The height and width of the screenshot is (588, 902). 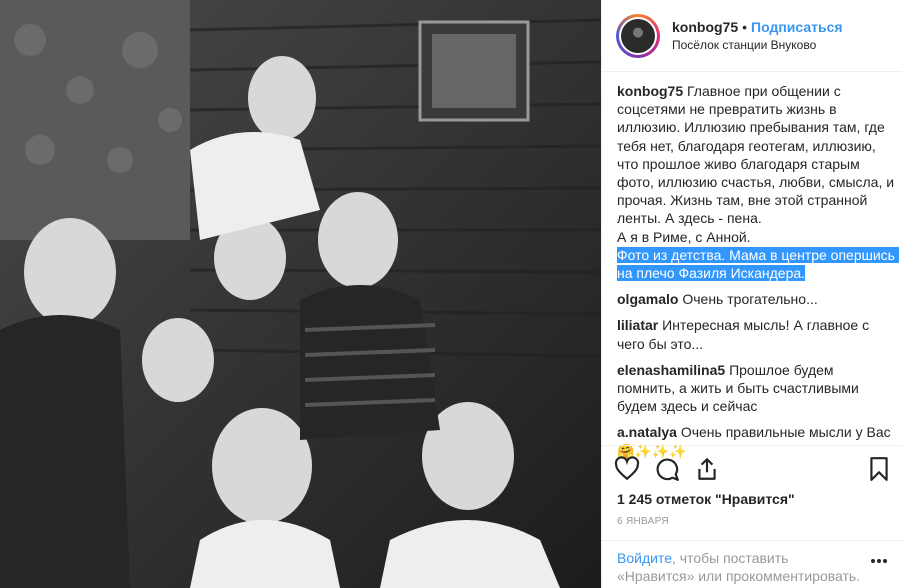 What do you see at coordinates (757, 45) in the screenshot?
I see `location-link: Посёлок станции Внуково` at bounding box center [757, 45].